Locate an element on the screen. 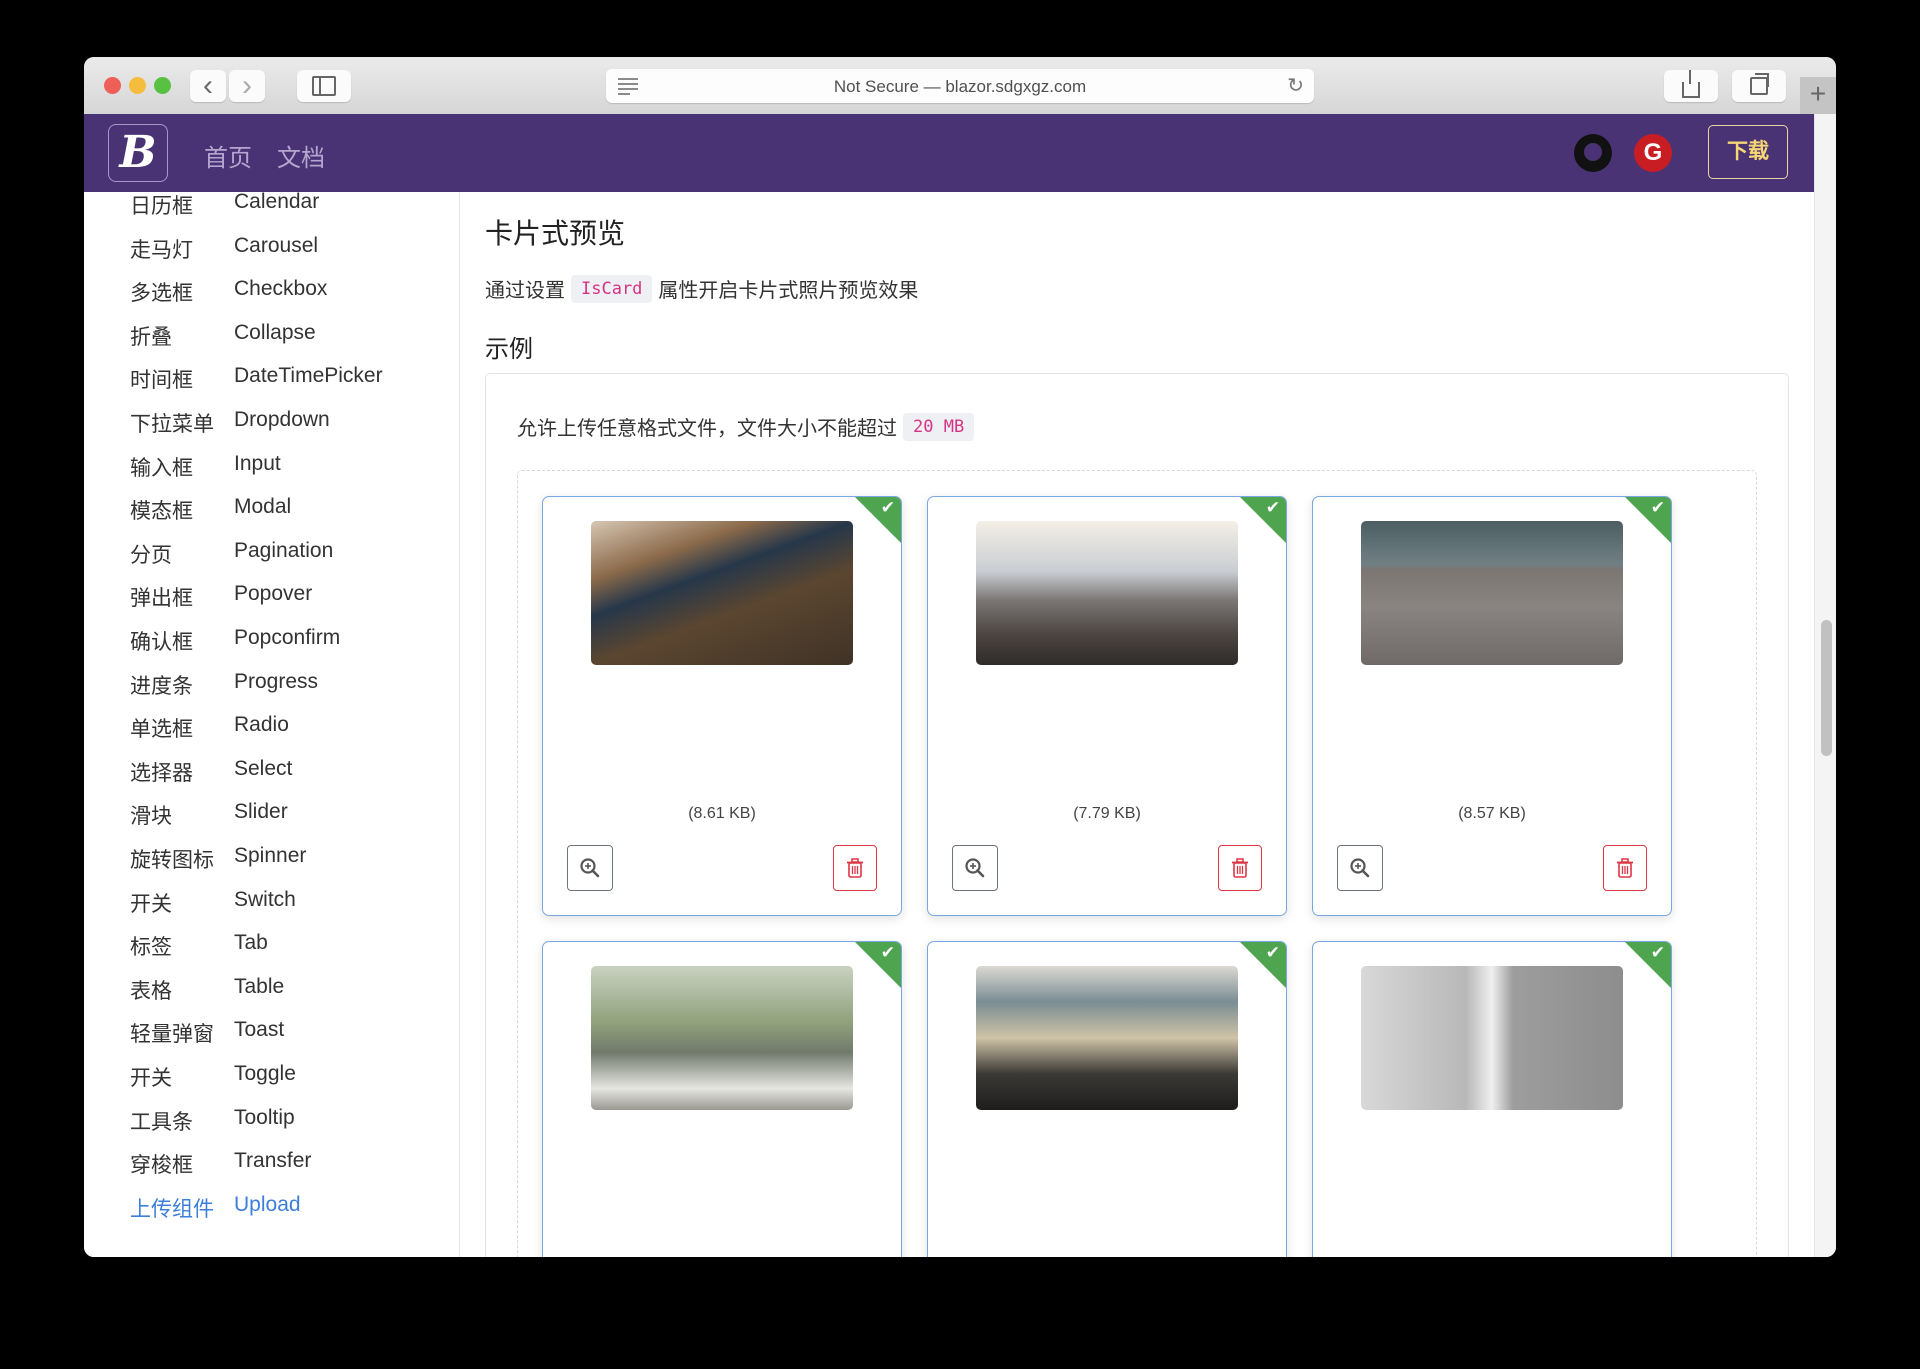  forward-button: › is located at coordinates (247, 86).